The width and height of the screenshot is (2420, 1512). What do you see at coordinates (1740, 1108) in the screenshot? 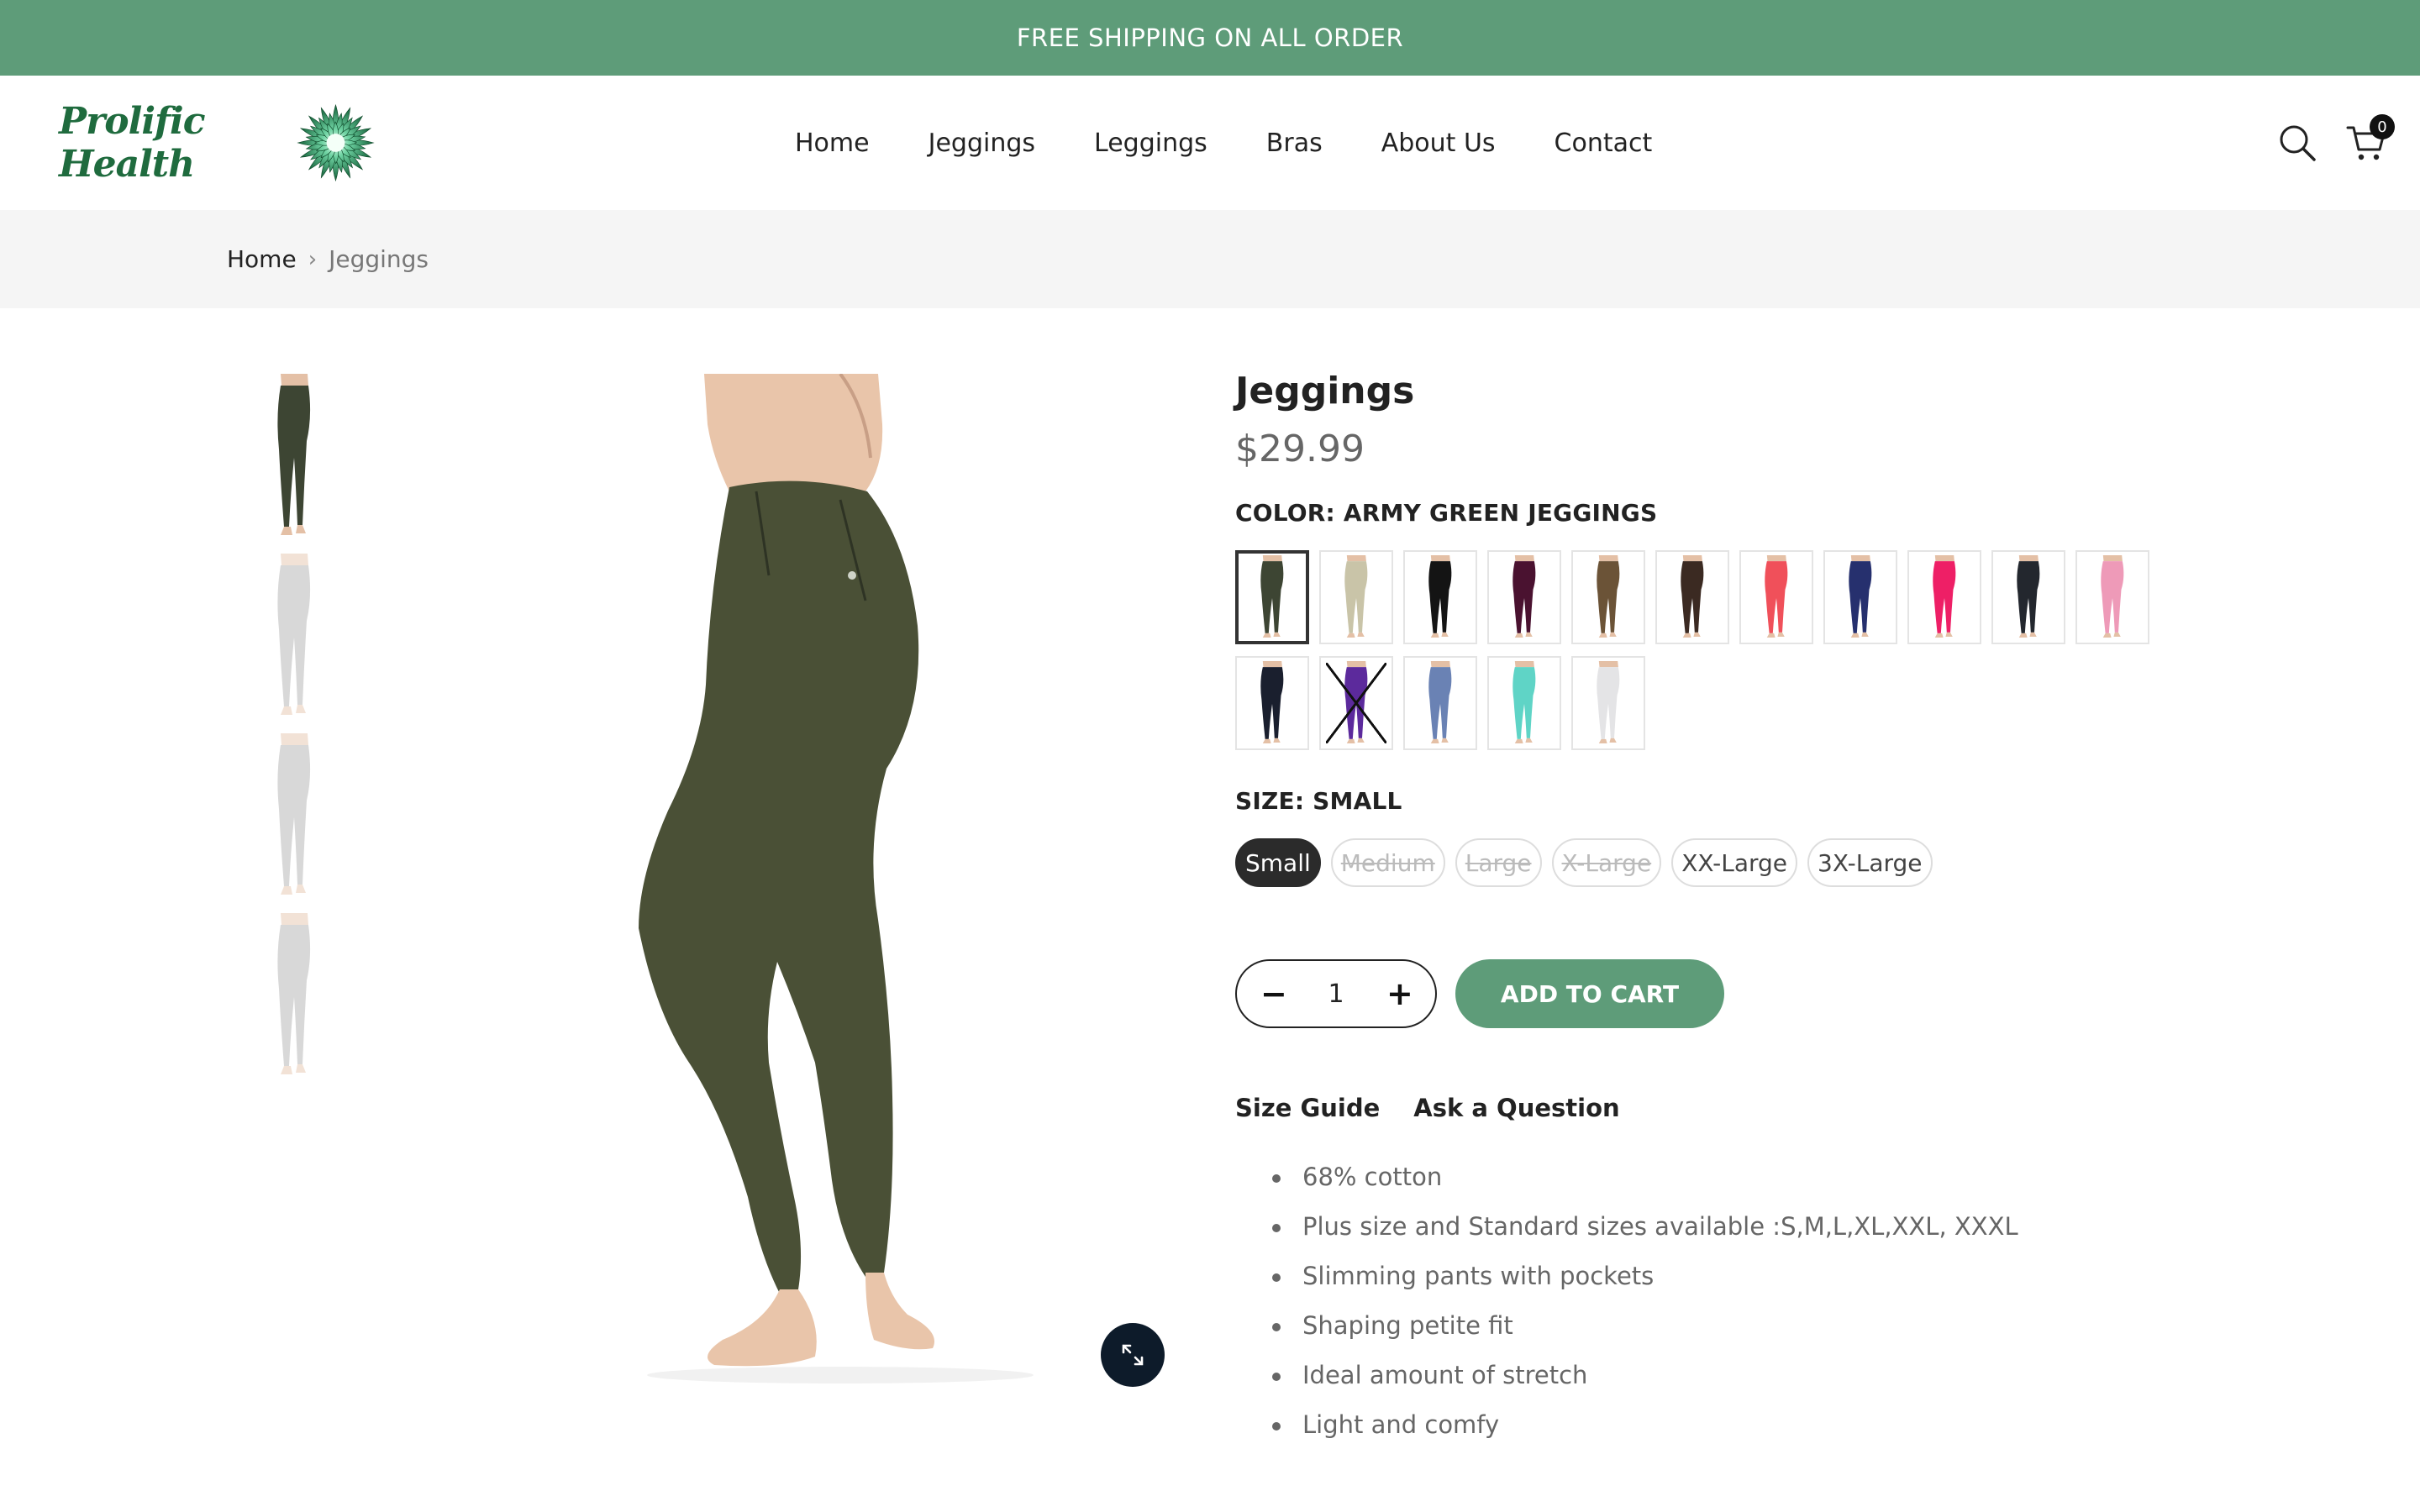
I see `product-links: Size Guide Ask a Question` at bounding box center [1740, 1108].